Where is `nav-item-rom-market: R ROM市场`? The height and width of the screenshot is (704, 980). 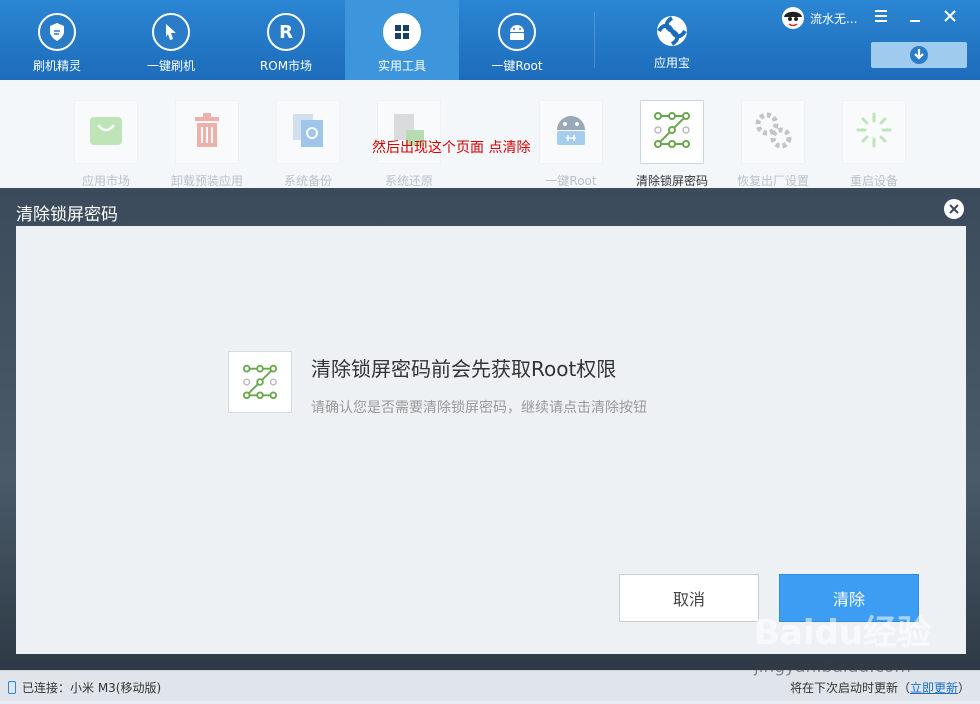
nav-item-rom-market: R ROM市场 is located at coordinates (286, 40).